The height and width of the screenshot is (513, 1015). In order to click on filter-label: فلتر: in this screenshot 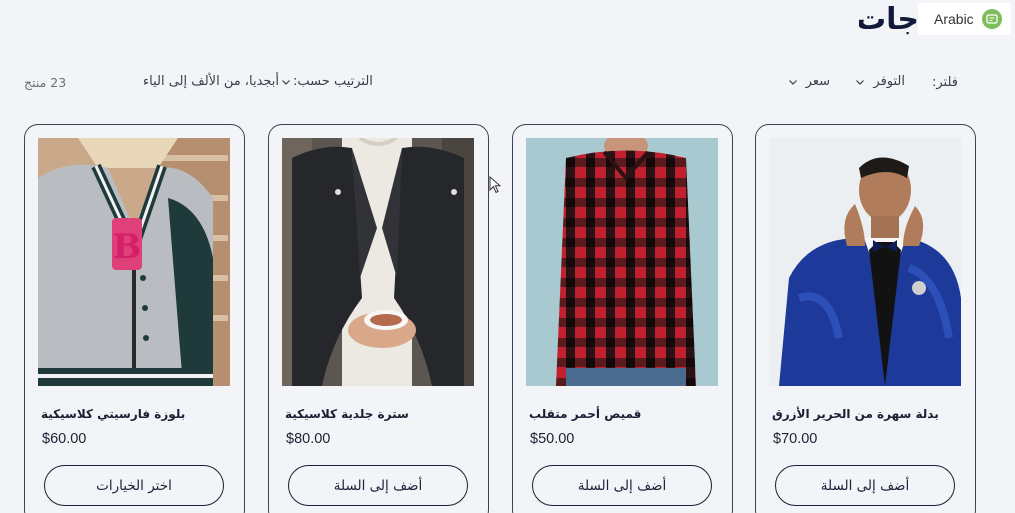, I will do `click(945, 82)`.